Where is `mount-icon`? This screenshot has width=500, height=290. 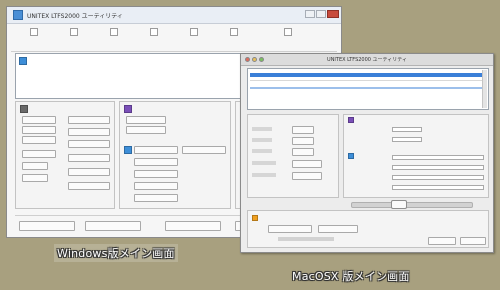 mount-icon is located at coordinates (154, 32).